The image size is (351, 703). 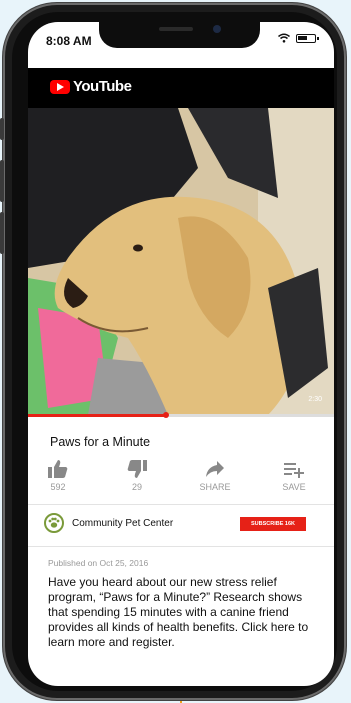 I want to click on youtube-wordmark: YouTube, so click(x=102, y=86).